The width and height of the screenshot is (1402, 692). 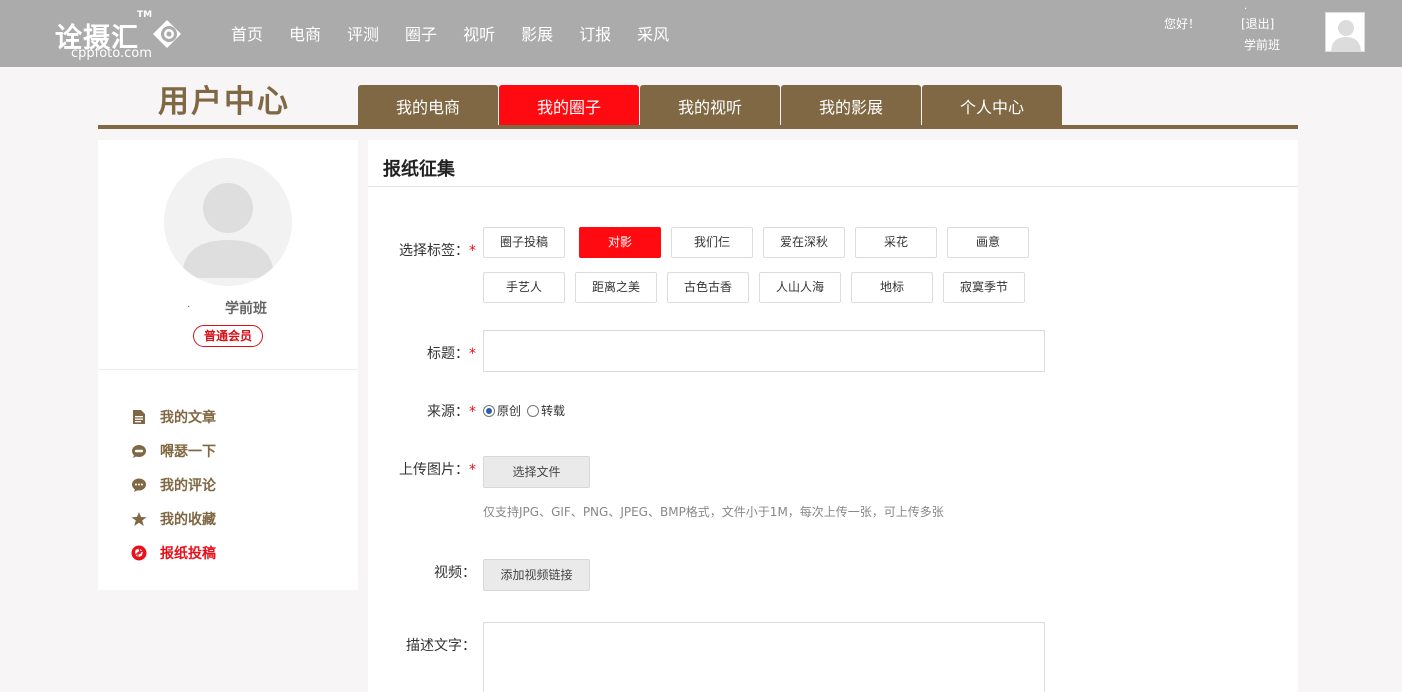 I want to click on tags-label: 选择标签：*, so click(x=426, y=250).